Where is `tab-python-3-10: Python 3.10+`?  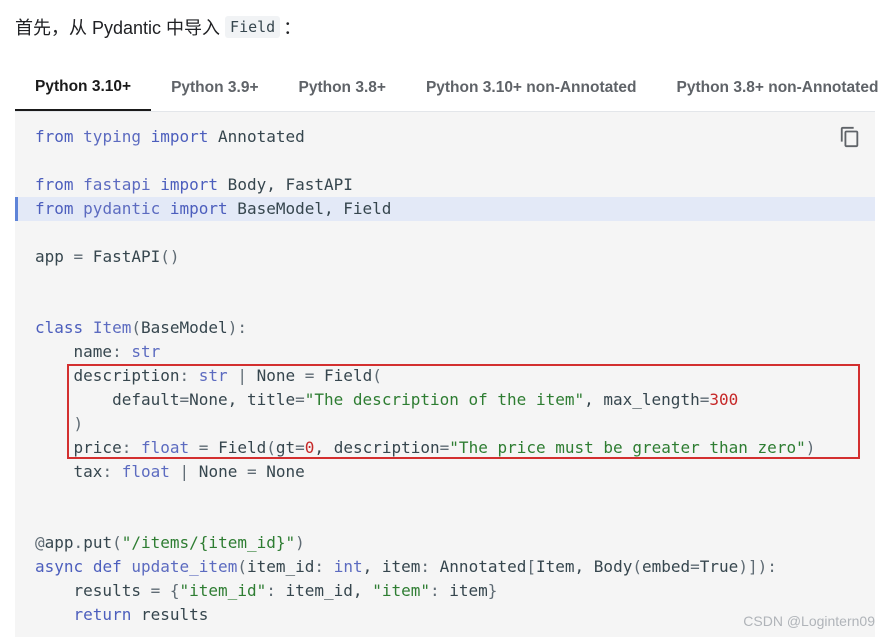 tab-python-3-10: Python 3.10+ is located at coordinates (83, 87).